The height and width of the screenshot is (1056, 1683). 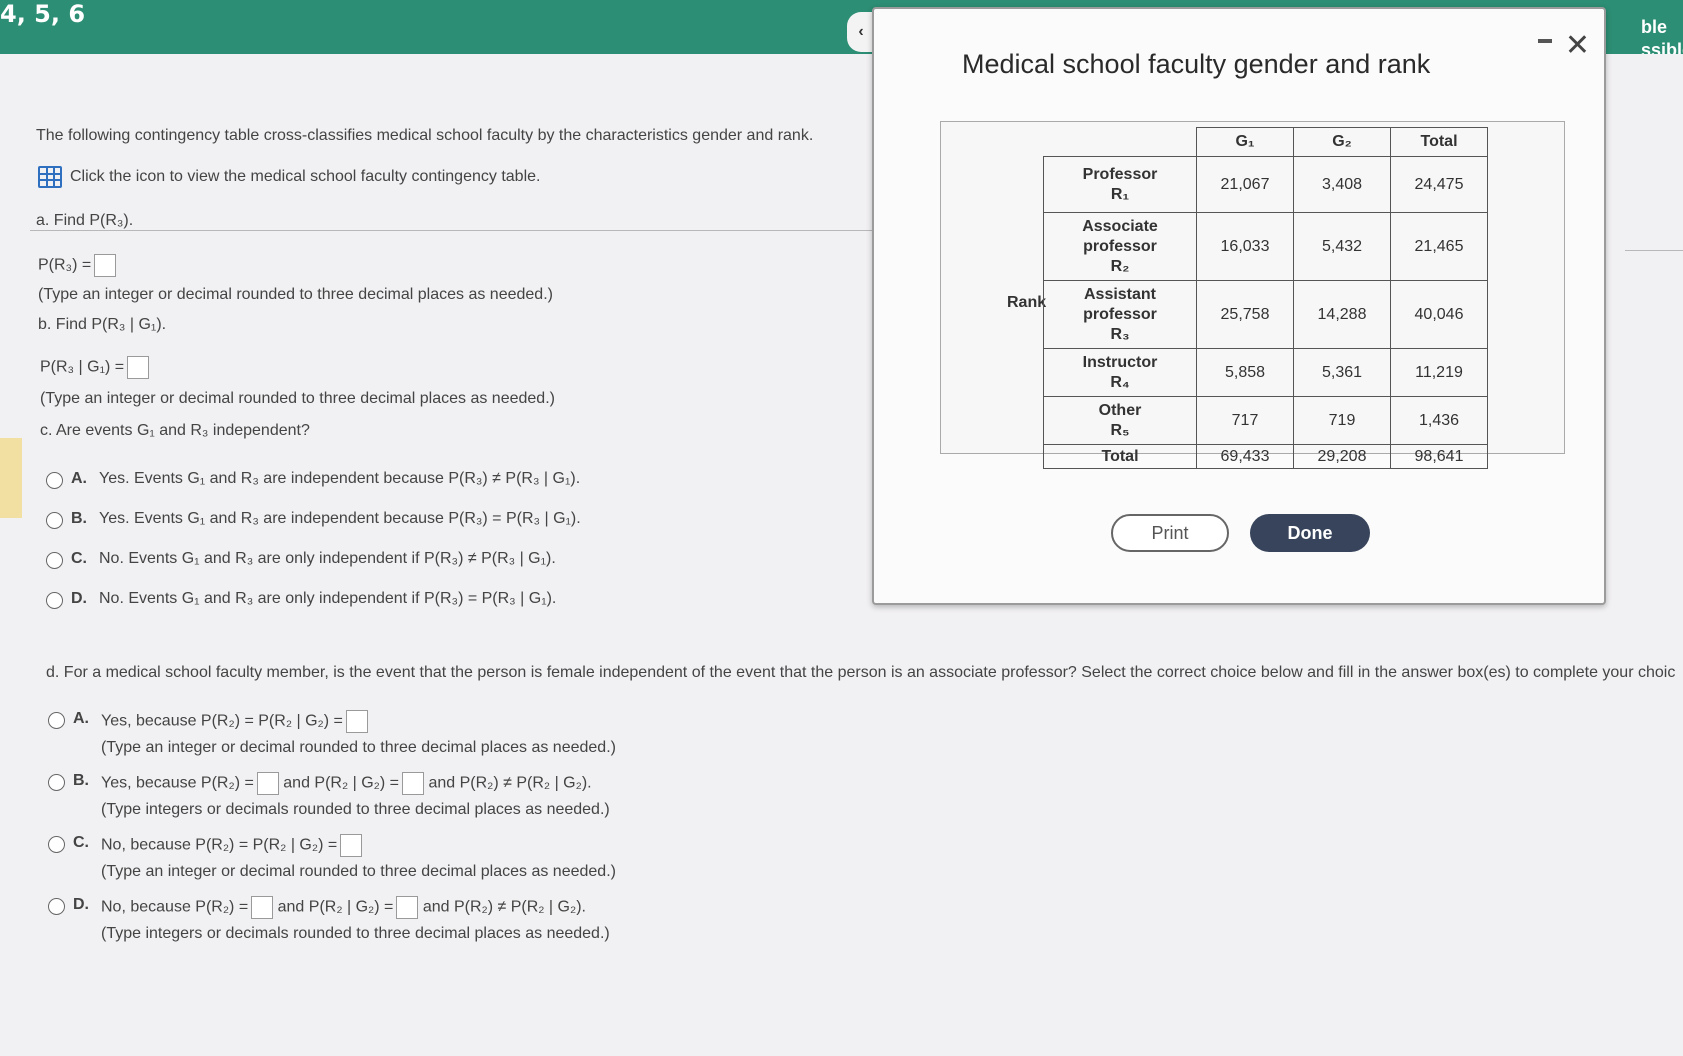 I want to click on table-cell: 3,408, so click(x=1342, y=184).